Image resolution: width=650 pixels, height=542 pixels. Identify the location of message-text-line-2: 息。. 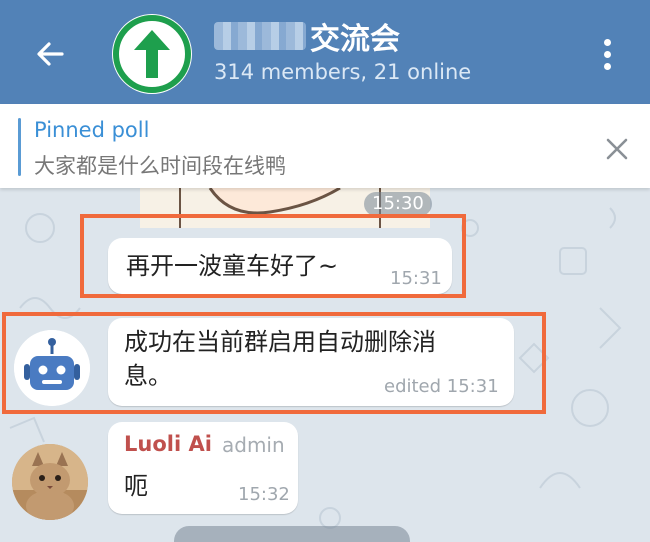
(148, 376).